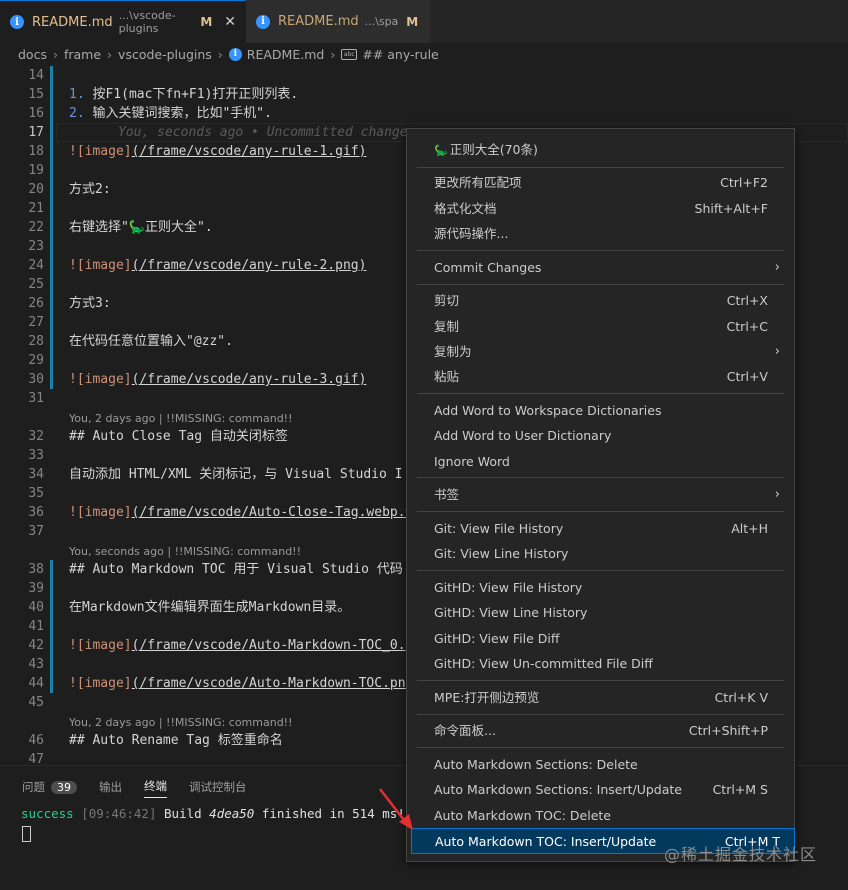 The image size is (848, 890). What do you see at coordinates (36, 569) in the screenshot?
I see `line-number: 38` at bounding box center [36, 569].